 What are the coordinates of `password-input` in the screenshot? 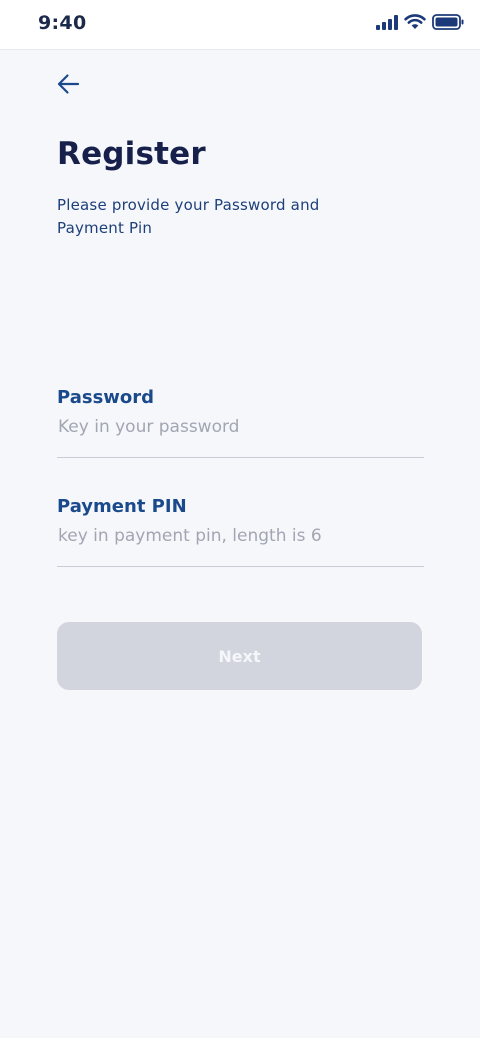 It's located at (240, 437).